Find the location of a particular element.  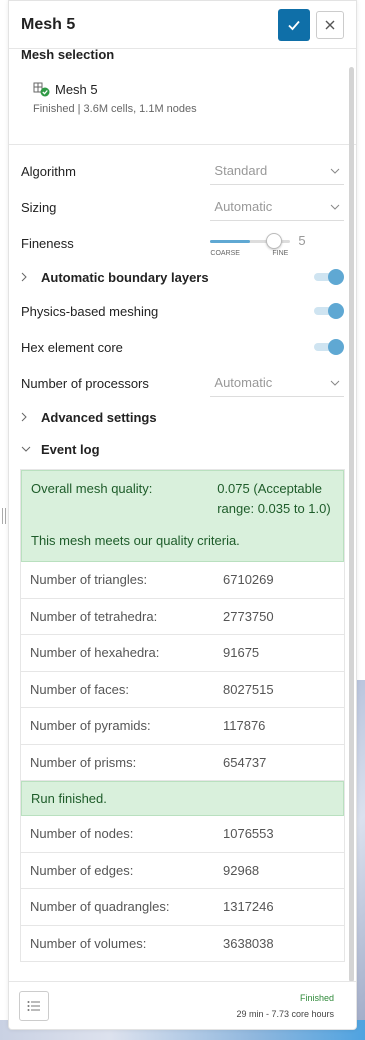

check-icon is located at coordinates (294, 25).